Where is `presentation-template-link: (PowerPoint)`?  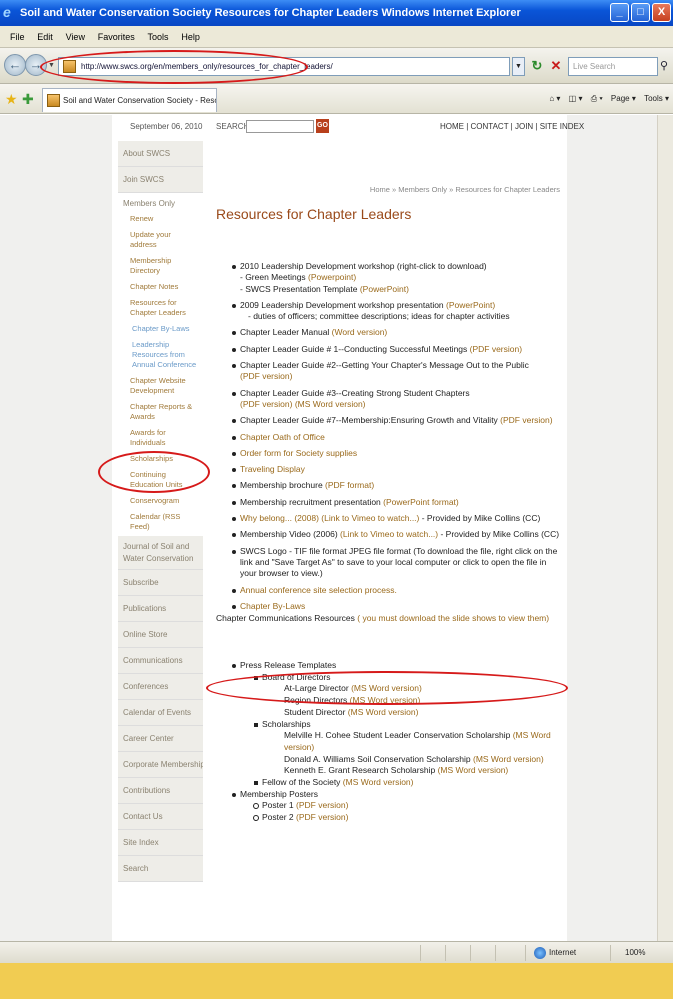 presentation-template-link: (PowerPoint) is located at coordinates (384, 289).